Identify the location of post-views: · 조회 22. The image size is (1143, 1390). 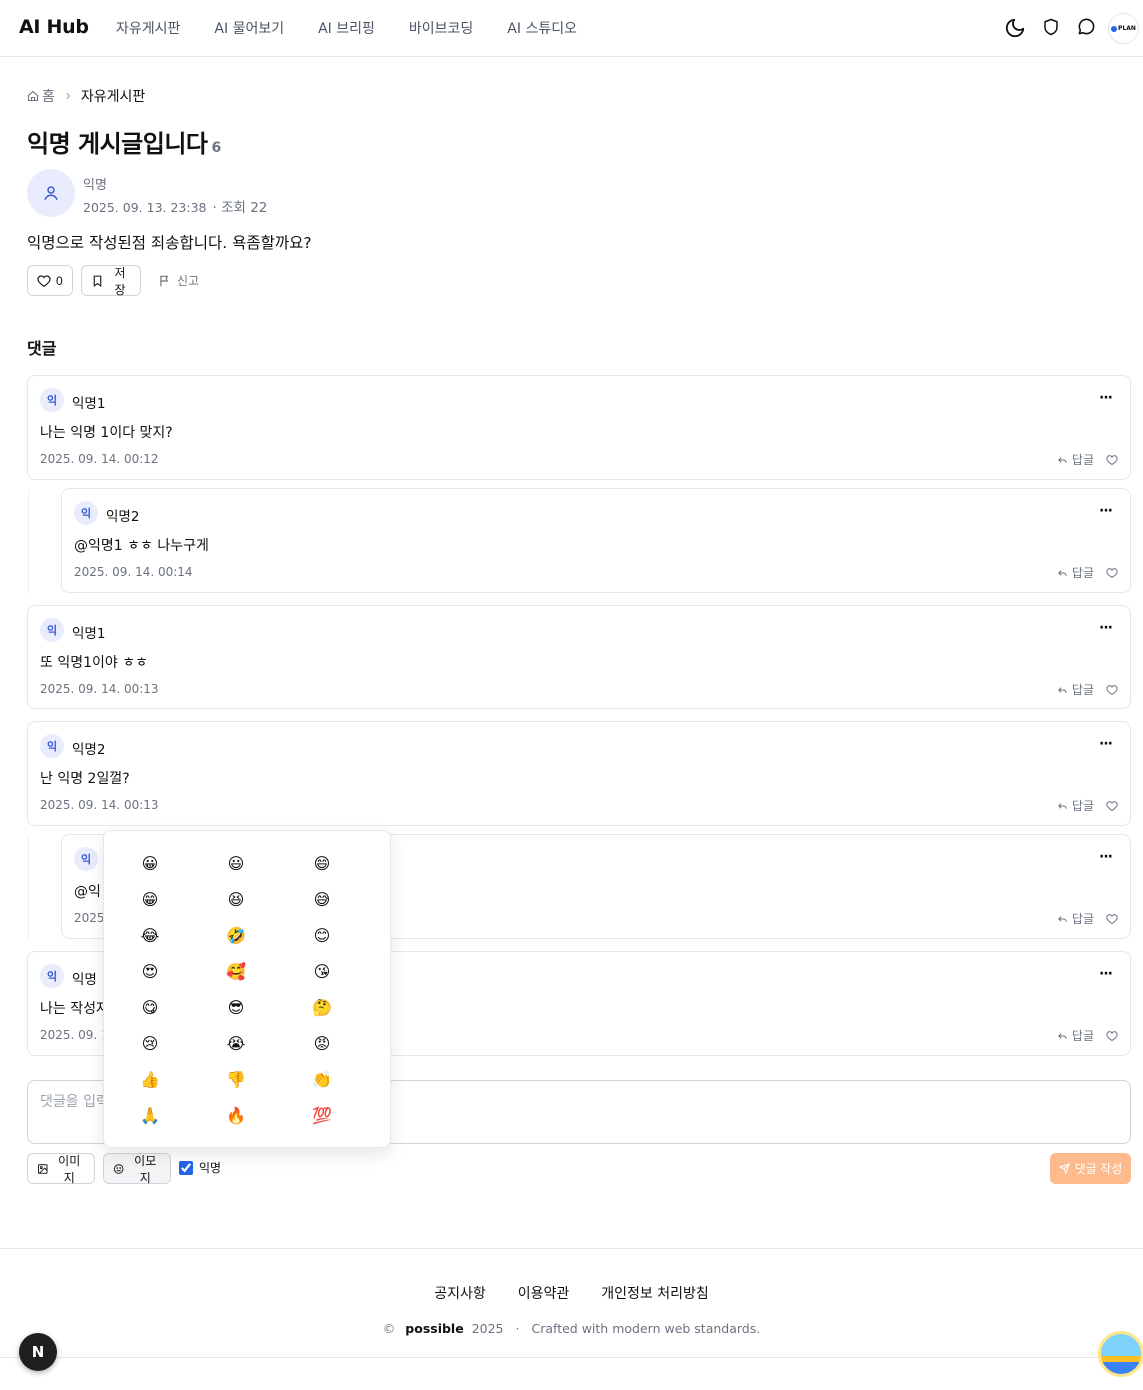
(240, 208).